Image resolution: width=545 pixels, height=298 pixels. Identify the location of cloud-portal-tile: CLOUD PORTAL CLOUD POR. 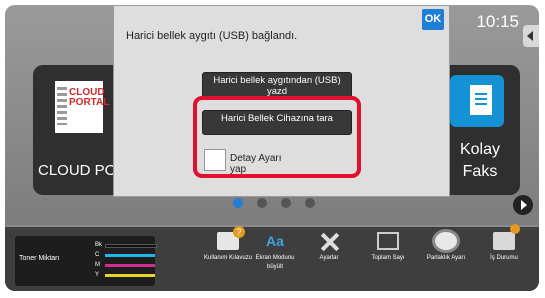
(80, 130).